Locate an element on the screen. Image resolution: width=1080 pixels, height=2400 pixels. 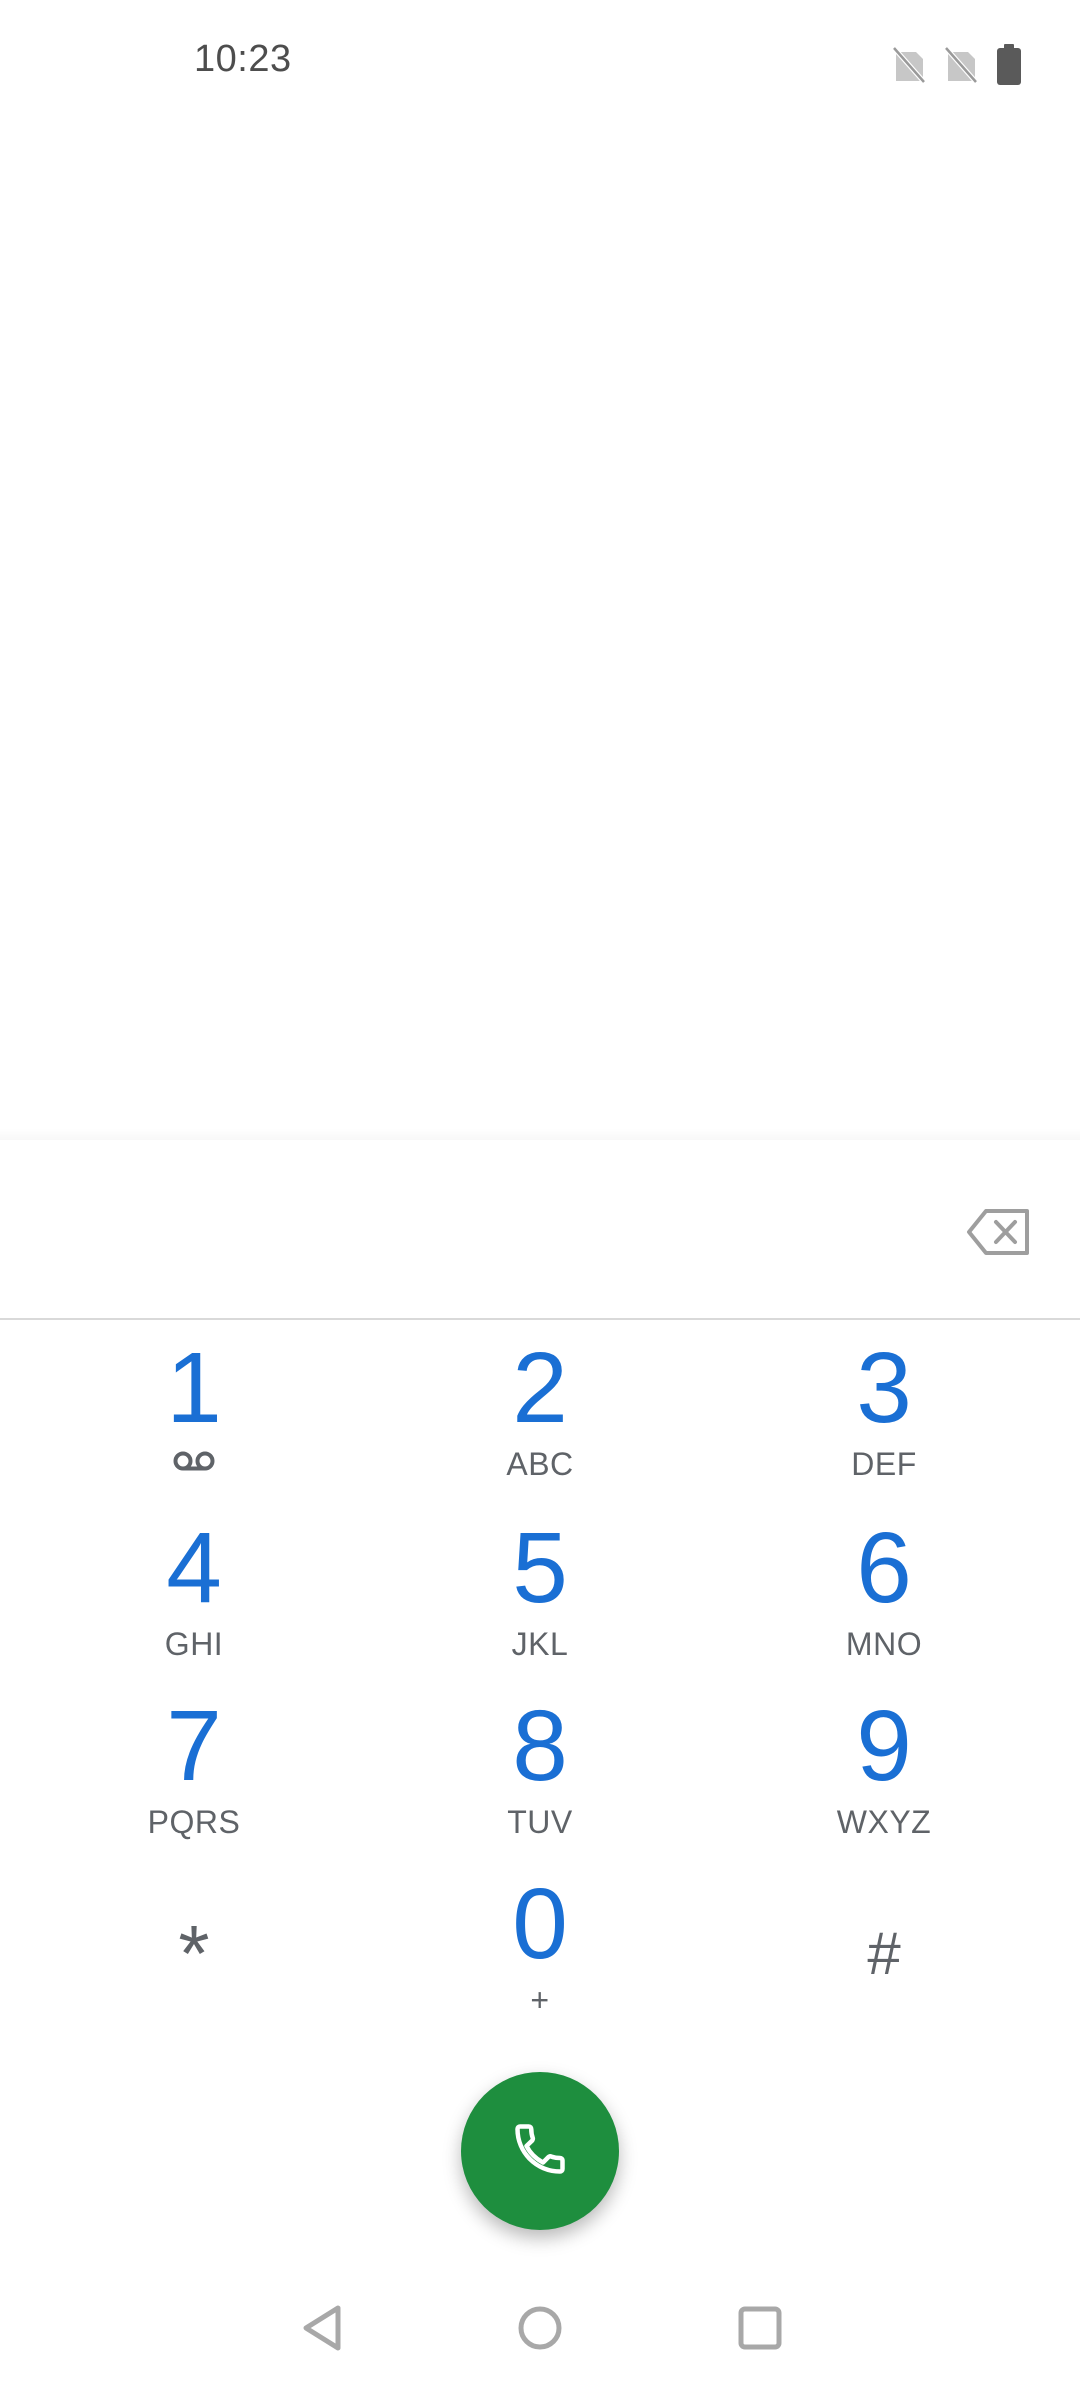
back-icon is located at coordinates (322, 2330).